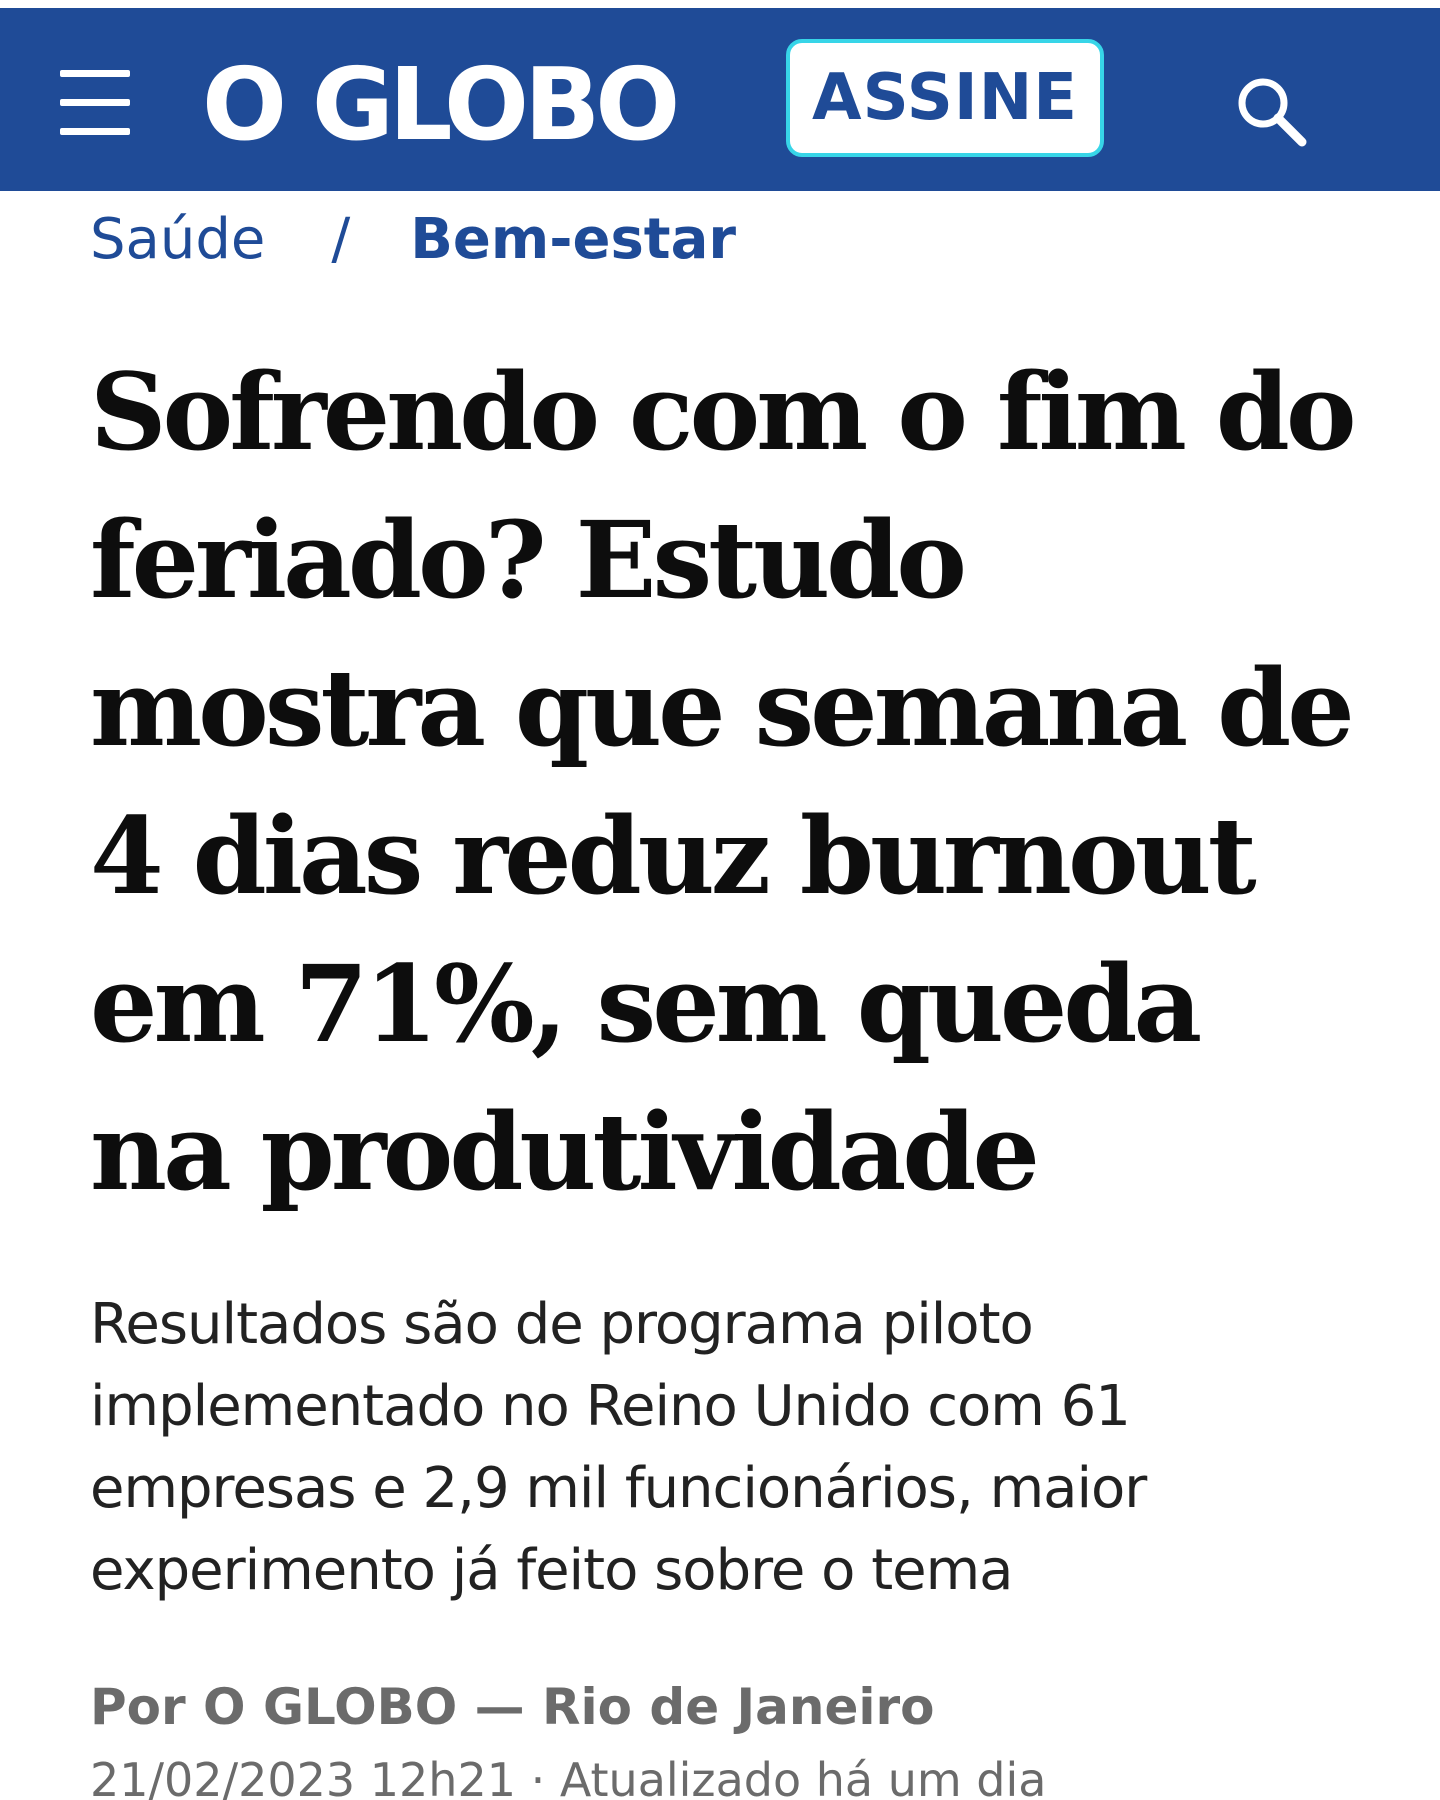  I want to click on breadcrumb: Saúde / Bem-estar, so click(413, 240).